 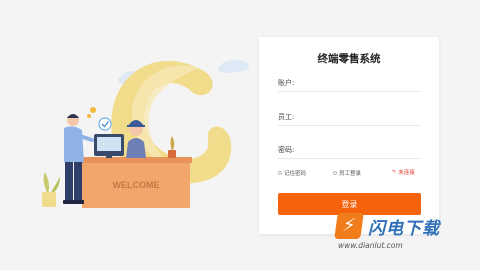 What do you see at coordinates (136, 185) in the screenshot?
I see `desk-sign-text: WELCOME` at bounding box center [136, 185].